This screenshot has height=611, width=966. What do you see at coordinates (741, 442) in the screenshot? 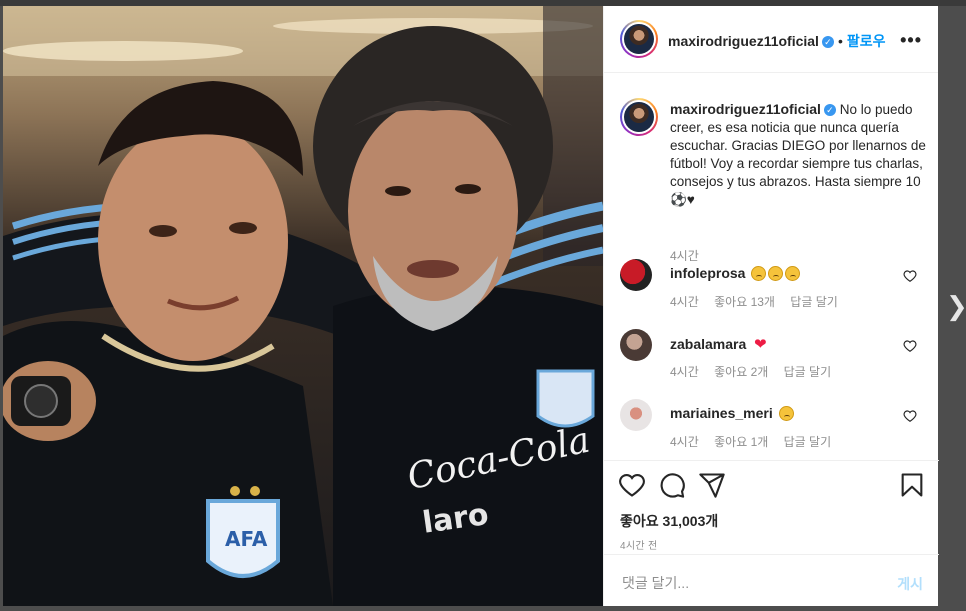
I see `comment-likes: 좋아요 1개` at bounding box center [741, 442].